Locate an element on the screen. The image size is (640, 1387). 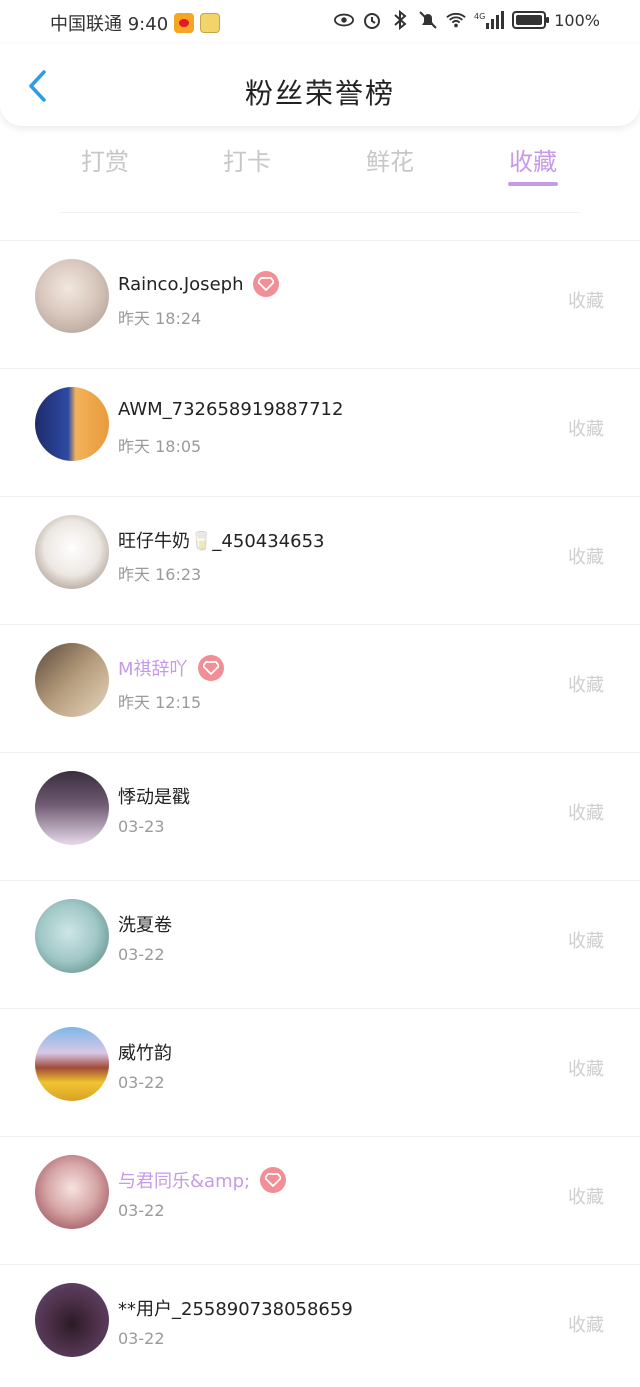
tab-reward: 打赏 is located at coordinates (105, 168).